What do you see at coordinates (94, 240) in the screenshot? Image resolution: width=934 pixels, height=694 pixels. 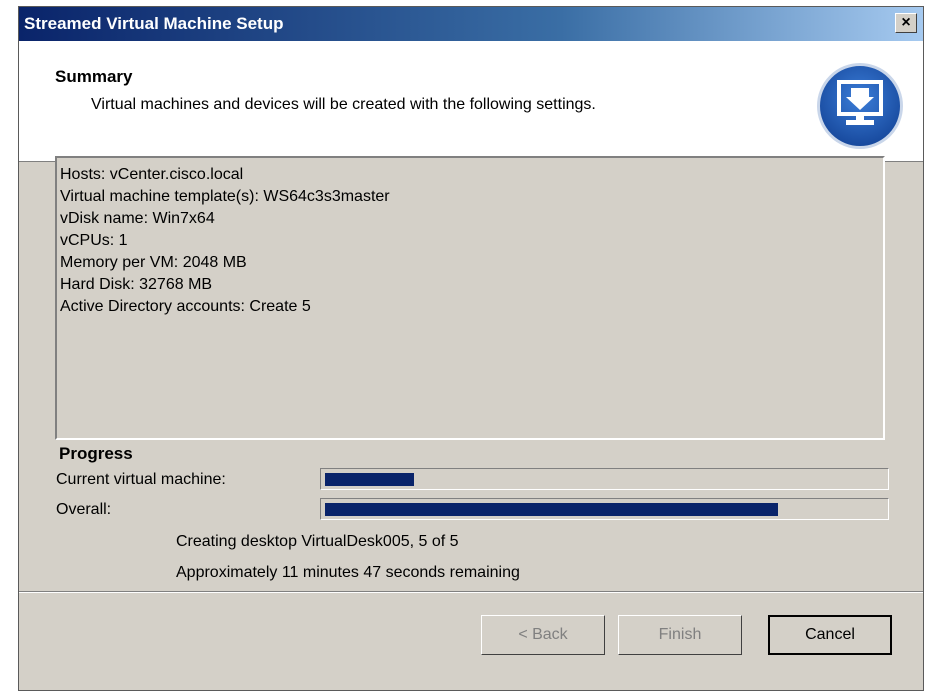 I see `summary-line-vcpus: vCPUs: 1` at bounding box center [94, 240].